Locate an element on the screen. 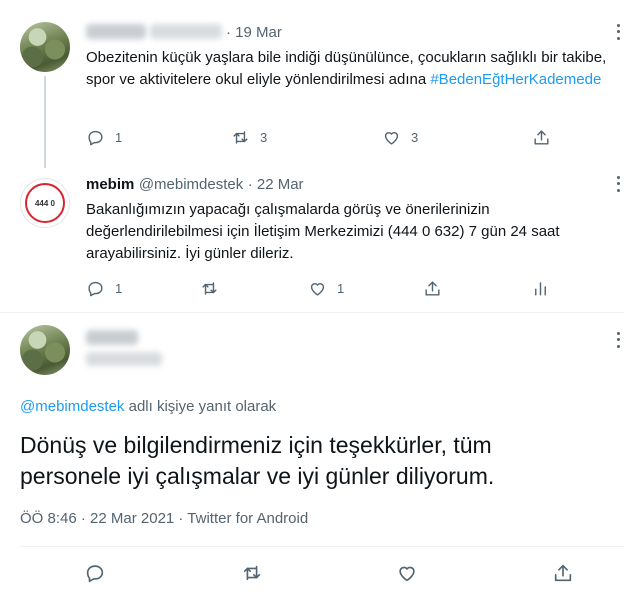 This screenshot has width=624, height=597. like-button: 1 is located at coordinates (326, 288).